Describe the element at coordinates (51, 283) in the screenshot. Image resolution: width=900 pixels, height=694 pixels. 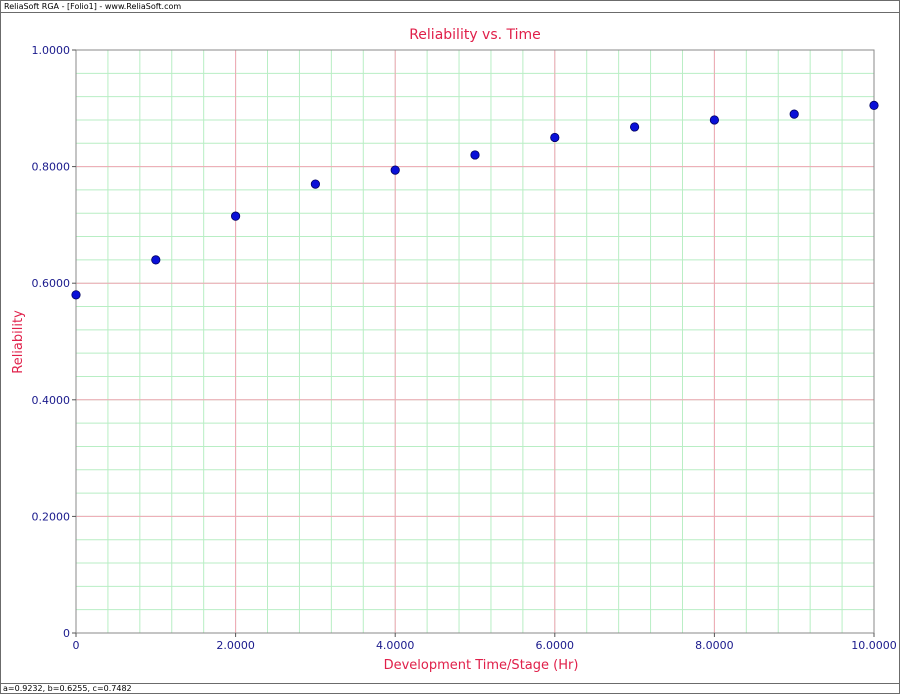
I see `y-tick-label: 0.6000` at that location.